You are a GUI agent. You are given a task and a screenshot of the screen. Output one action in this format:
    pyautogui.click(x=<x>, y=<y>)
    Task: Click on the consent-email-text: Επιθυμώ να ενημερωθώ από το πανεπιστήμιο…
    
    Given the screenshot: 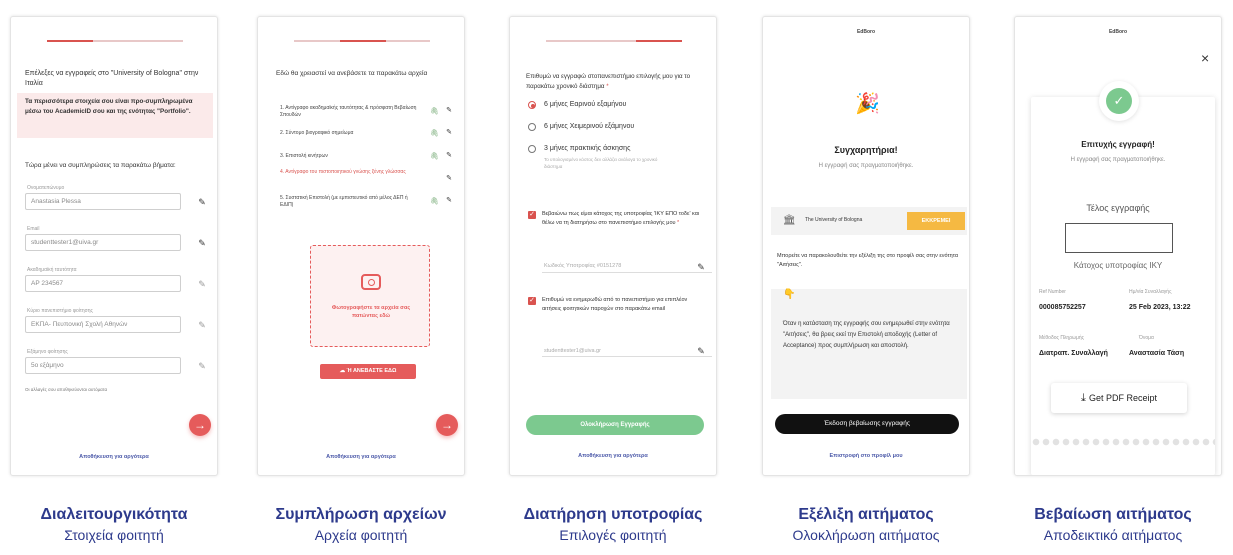 What is the action you would take?
    pyautogui.click(x=615, y=304)
    